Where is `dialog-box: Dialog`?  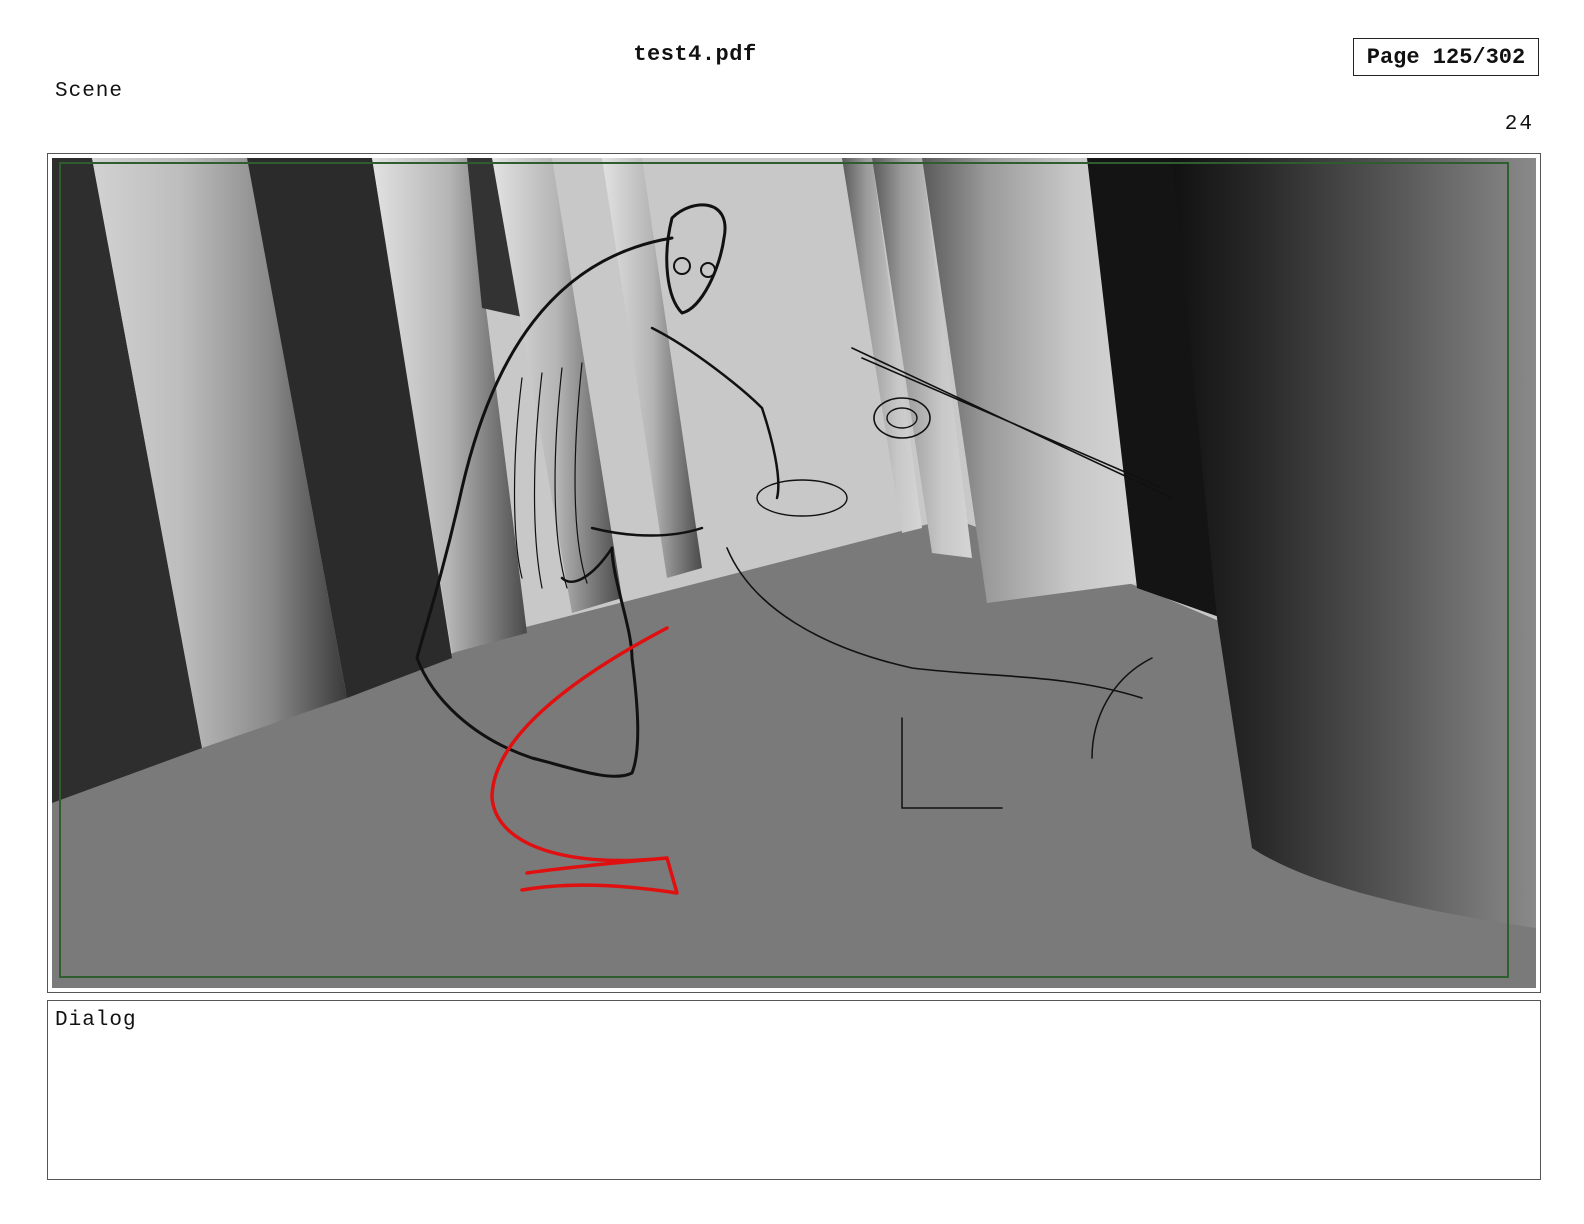 dialog-box: Dialog is located at coordinates (794, 1090).